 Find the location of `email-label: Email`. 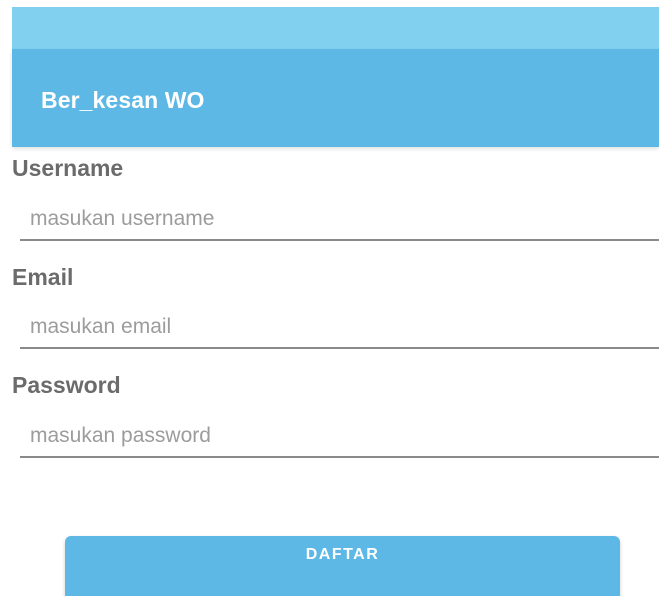

email-label: Email is located at coordinates (43, 277).